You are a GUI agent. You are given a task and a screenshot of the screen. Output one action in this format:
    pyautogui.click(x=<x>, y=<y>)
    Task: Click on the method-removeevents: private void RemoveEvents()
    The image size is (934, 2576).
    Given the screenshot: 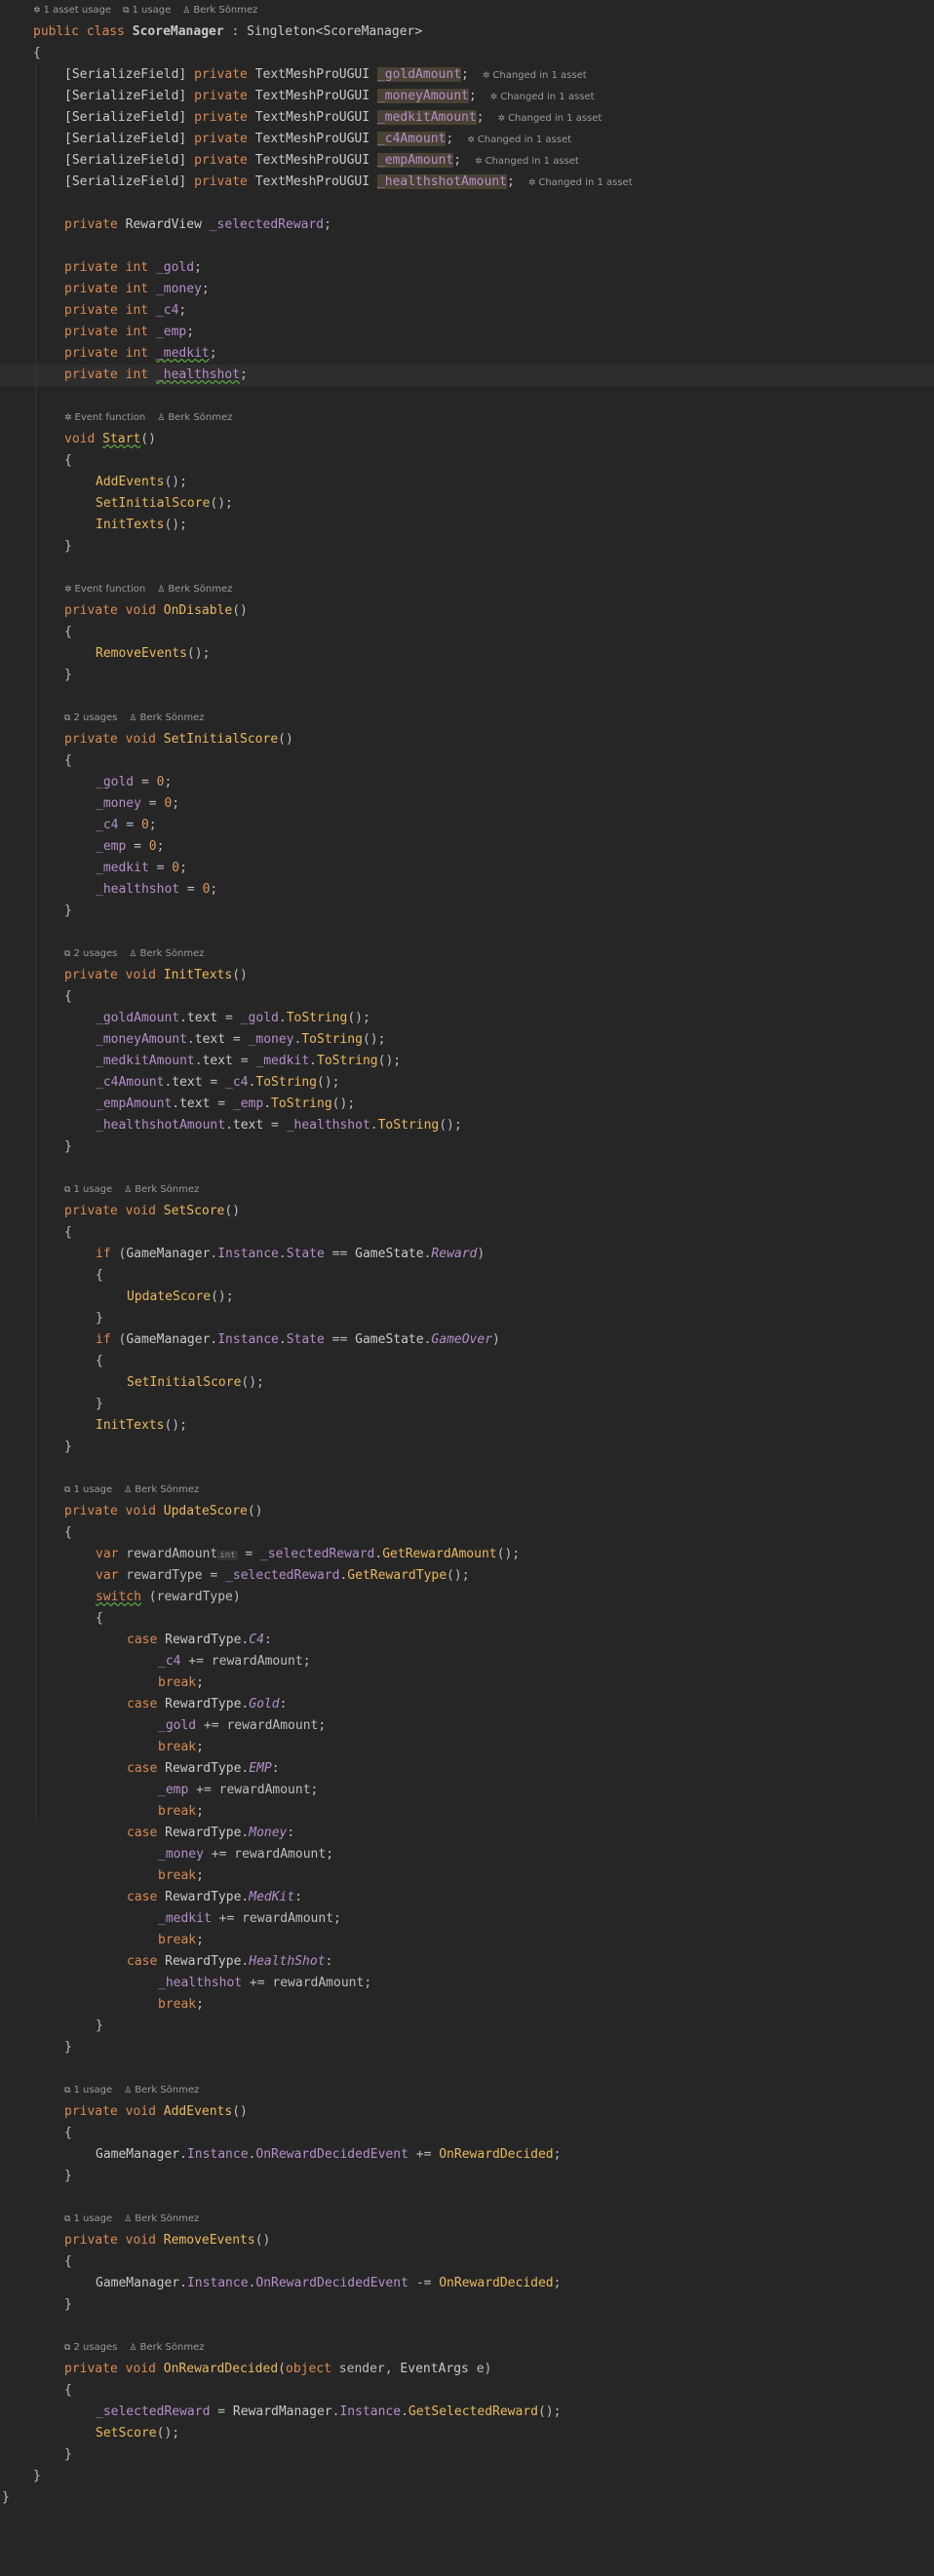 What is the action you would take?
    pyautogui.click(x=467, y=2240)
    